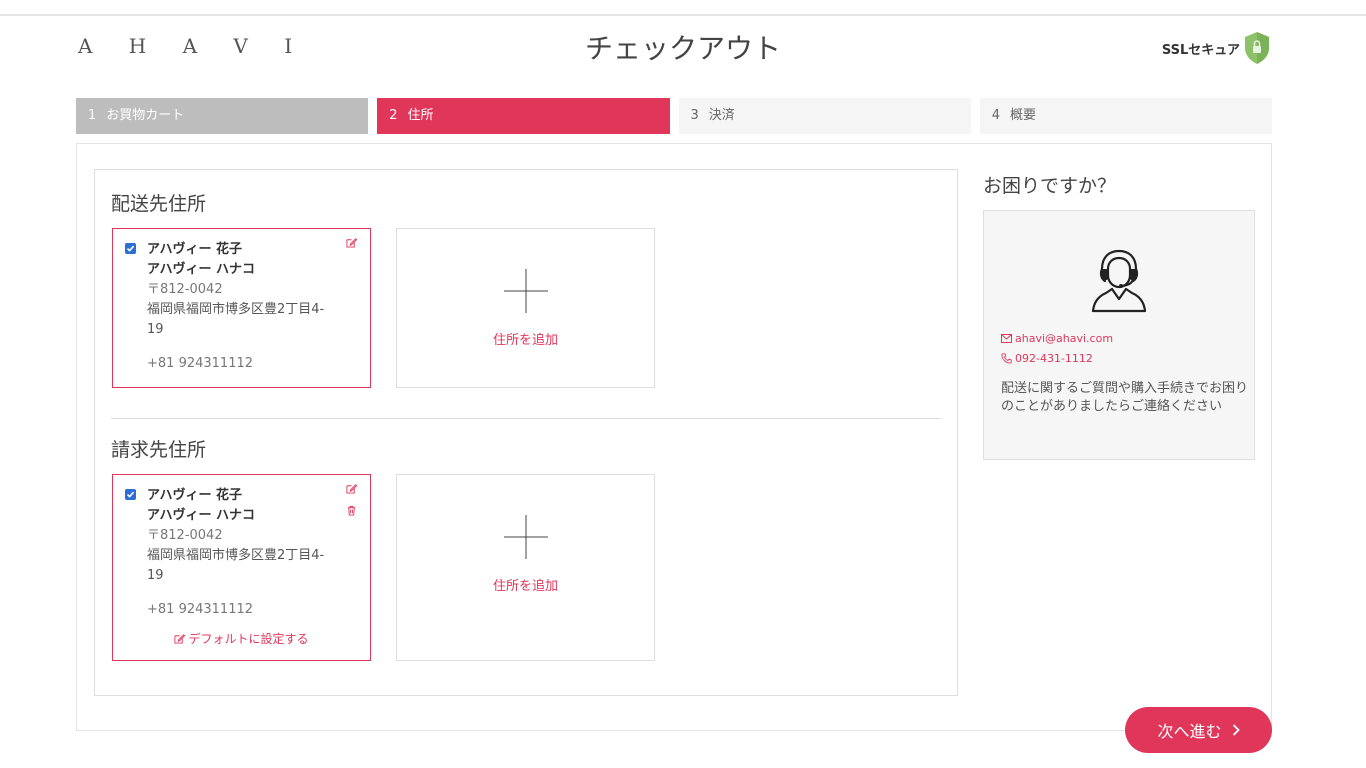 The height and width of the screenshot is (768, 1366). Describe the element at coordinates (824, 116) in the screenshot. I see `step-payment: 3 決済` at that location.